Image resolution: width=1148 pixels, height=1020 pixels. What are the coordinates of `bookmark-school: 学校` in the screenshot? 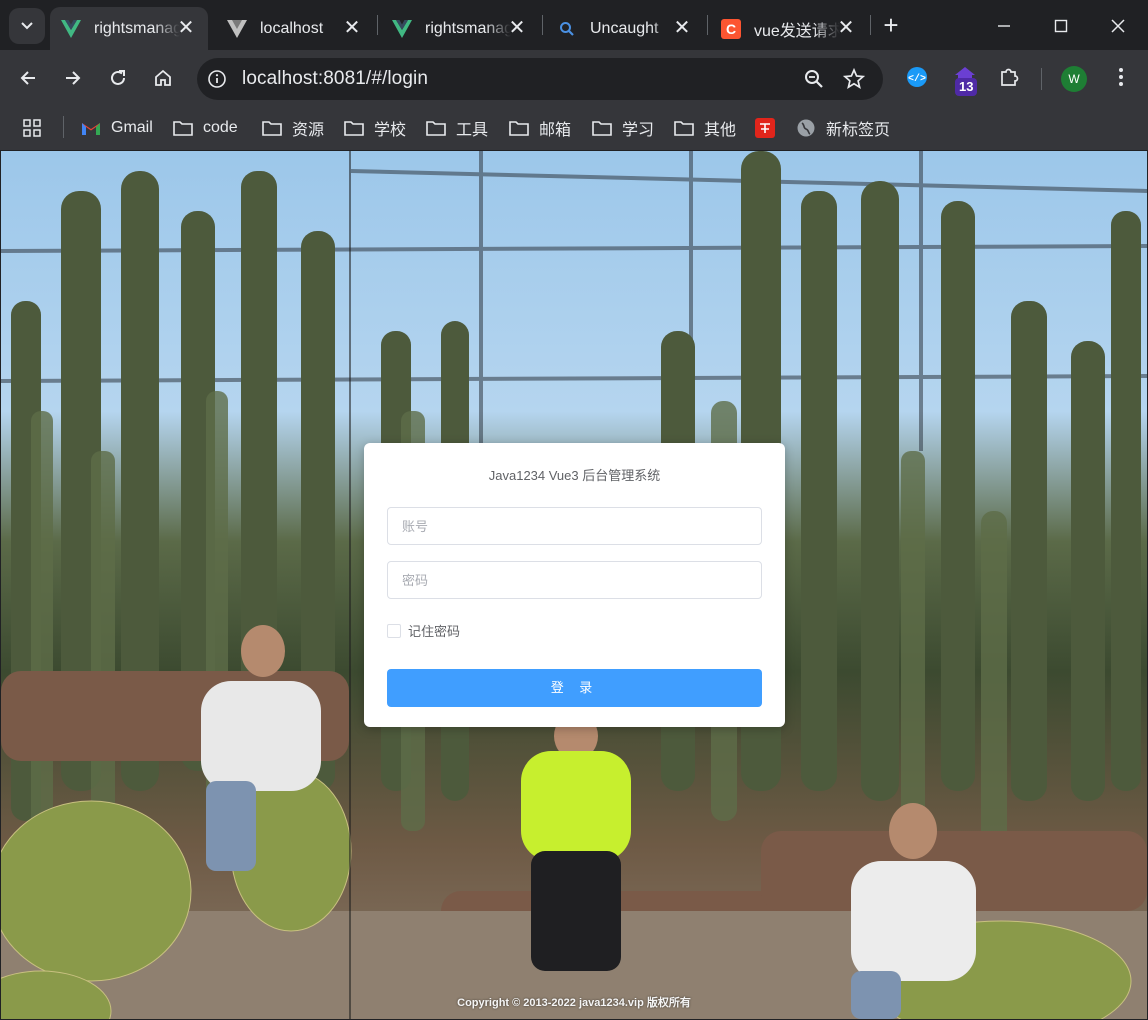 It's located at (375, 128).